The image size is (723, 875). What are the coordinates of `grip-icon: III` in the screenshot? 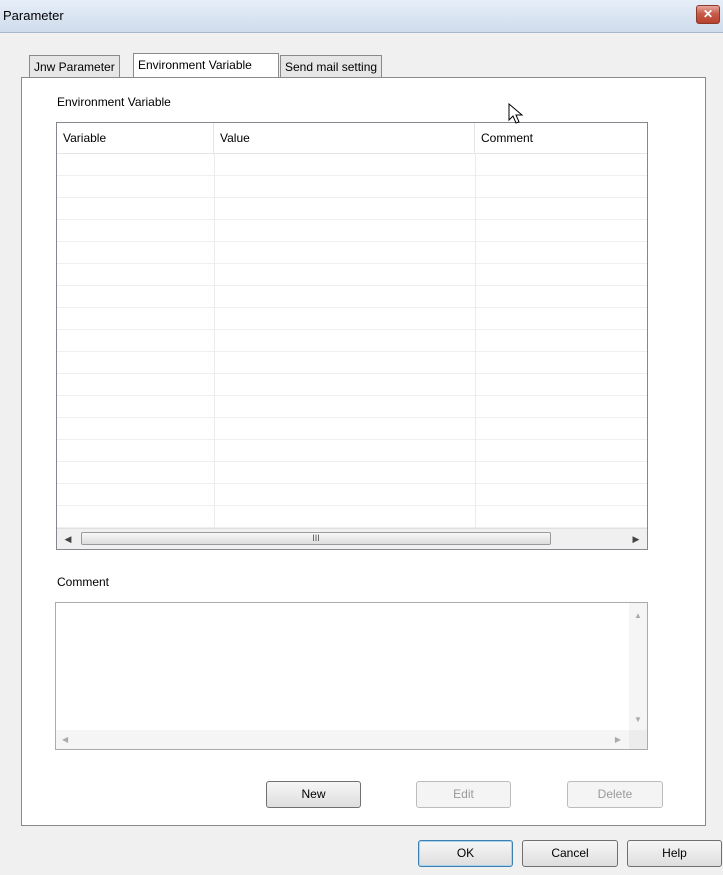 It's located at (316, 538).